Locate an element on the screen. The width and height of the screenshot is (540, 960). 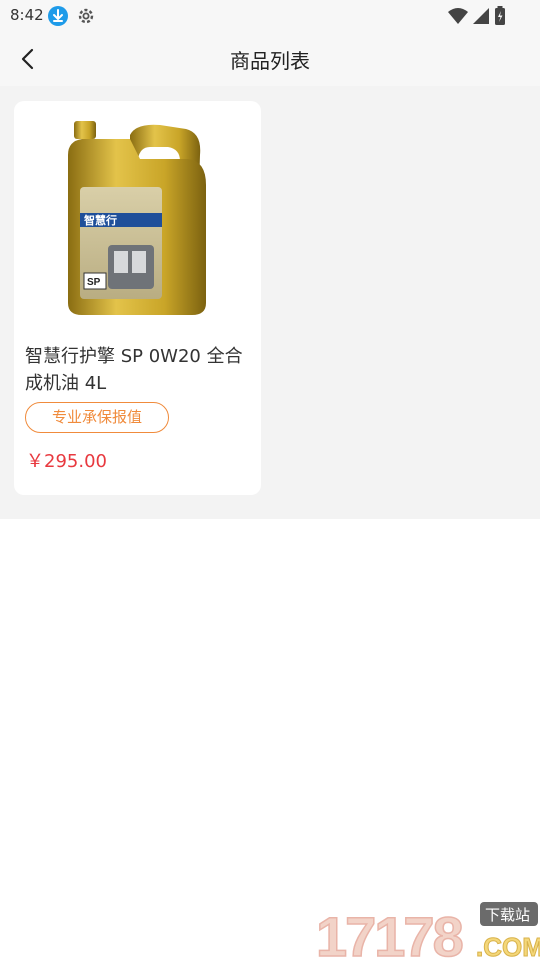
signal-icon is located at coordinates (481, 16).